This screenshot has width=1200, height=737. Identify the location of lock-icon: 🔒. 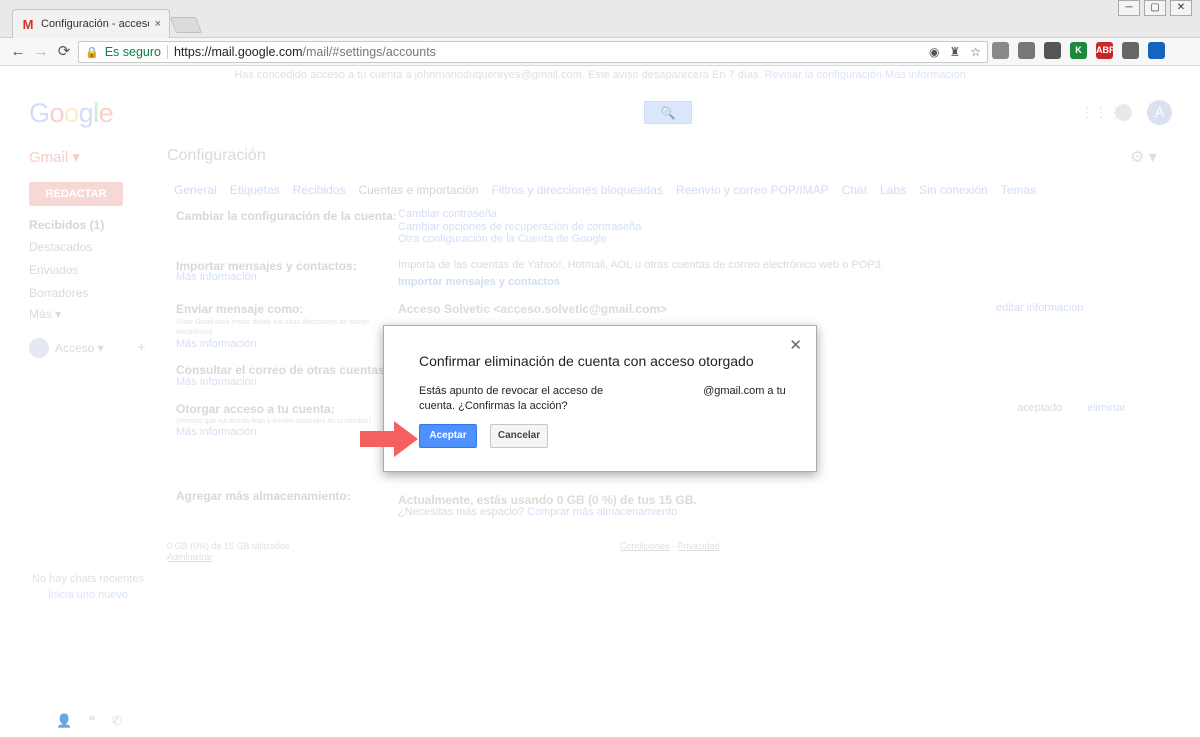
(92, 52).